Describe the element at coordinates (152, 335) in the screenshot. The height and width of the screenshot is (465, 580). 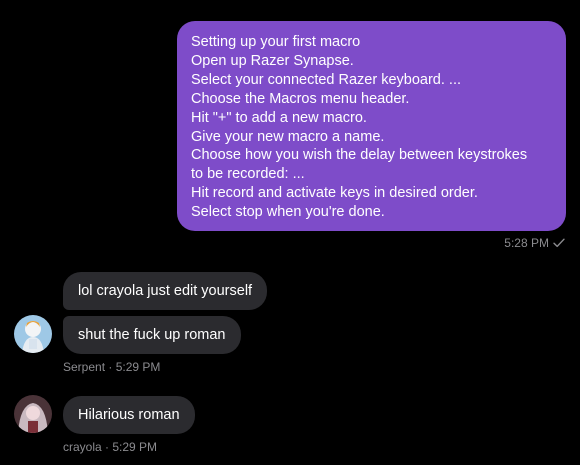
I see `incoming-message-bubble: shut the fuck up roman` at that location.